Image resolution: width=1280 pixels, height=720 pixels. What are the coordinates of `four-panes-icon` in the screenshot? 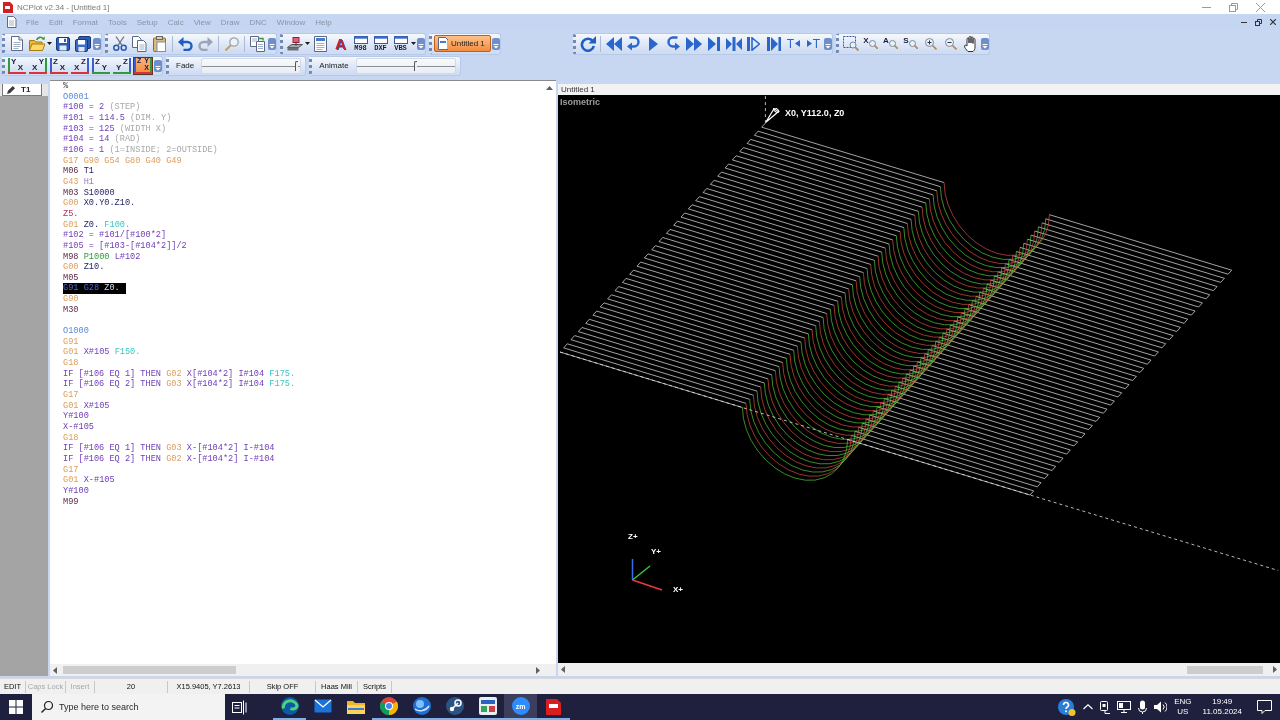 It's located at (16, 707).